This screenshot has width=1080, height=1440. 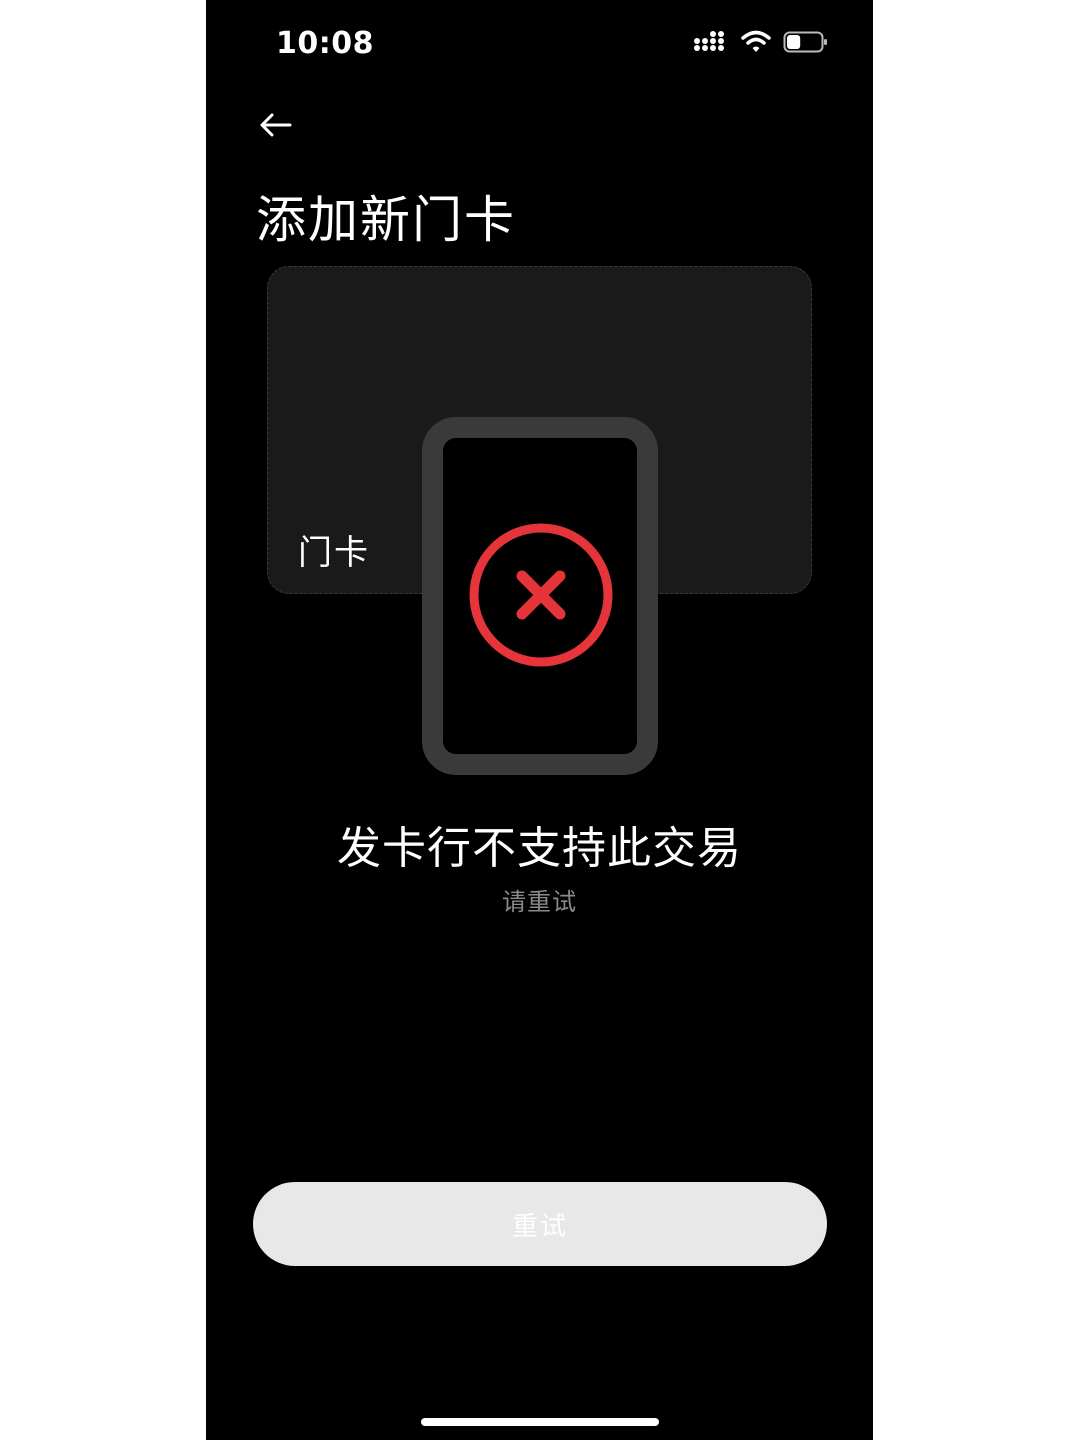 I want to click on error-x-icon, so click(x=541, y=595).